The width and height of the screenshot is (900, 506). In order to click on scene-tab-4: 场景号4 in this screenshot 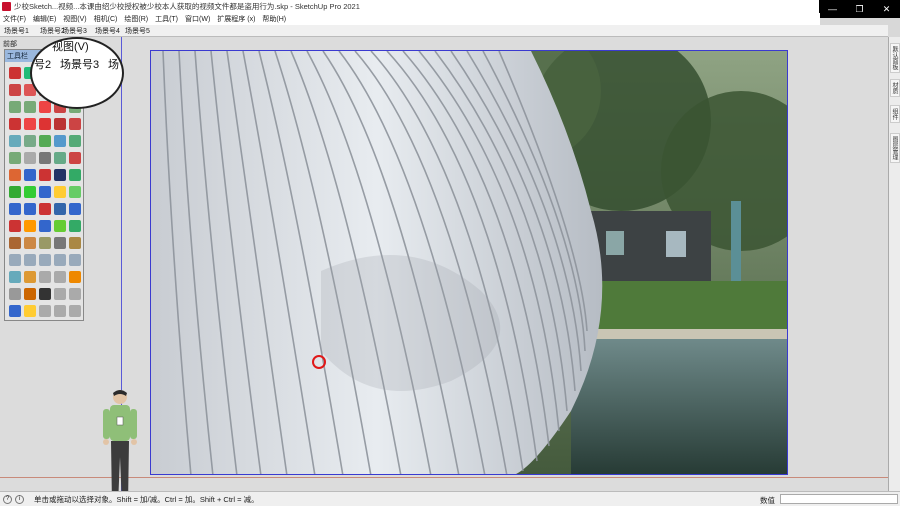, I will do `click(107, 31)`.